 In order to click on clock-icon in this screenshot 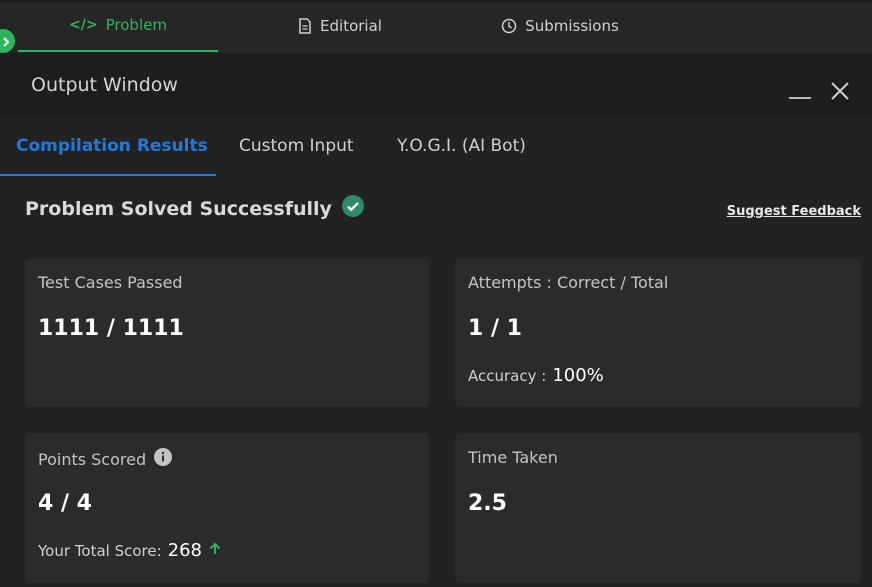, I will do `click(509, 26)`.